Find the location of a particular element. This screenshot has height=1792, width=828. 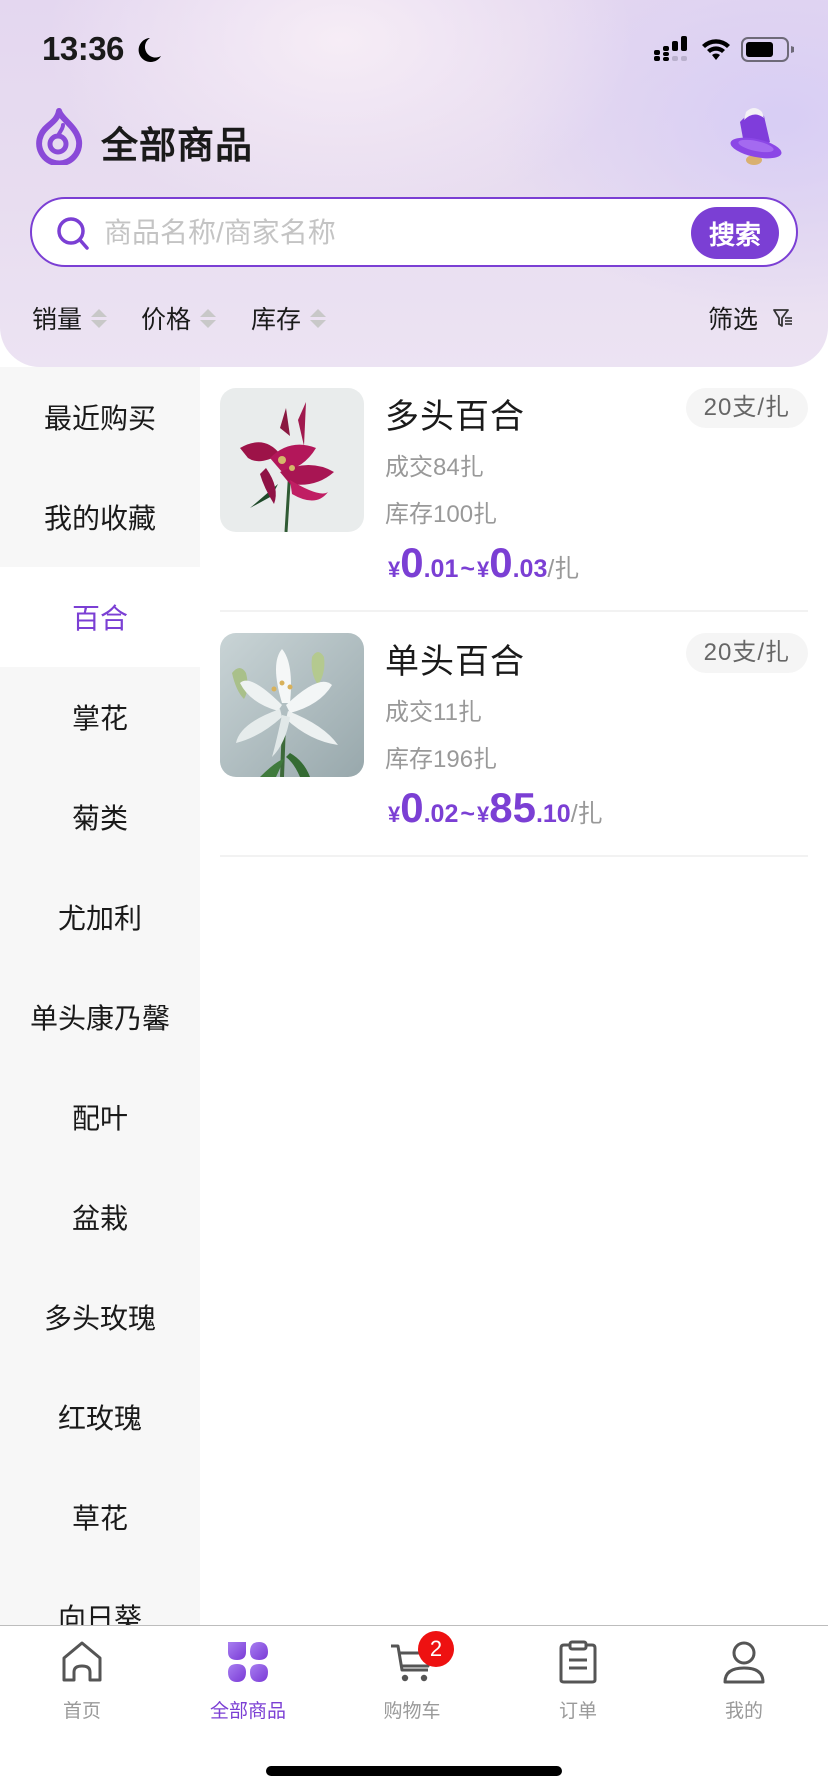

category-sunflower: 向日葵 is located at coordinates (100, 1596).